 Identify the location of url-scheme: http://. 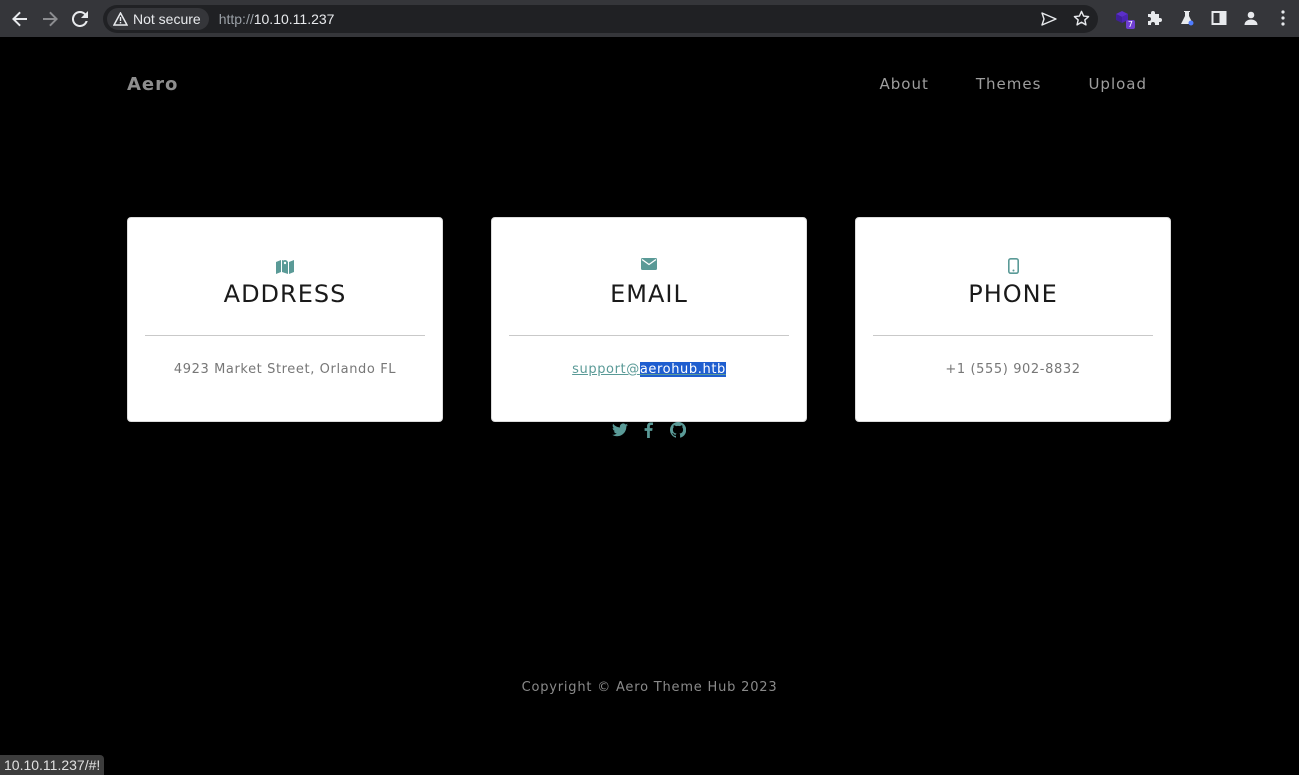
(236, 18).